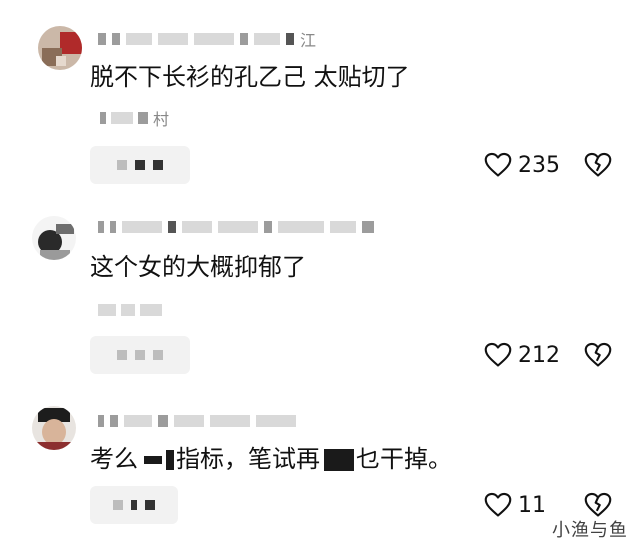  What do you see at coordinates (161, 119) in the screenshot?
I see `meta-suffix: 村` at bounding box center [161, 119].